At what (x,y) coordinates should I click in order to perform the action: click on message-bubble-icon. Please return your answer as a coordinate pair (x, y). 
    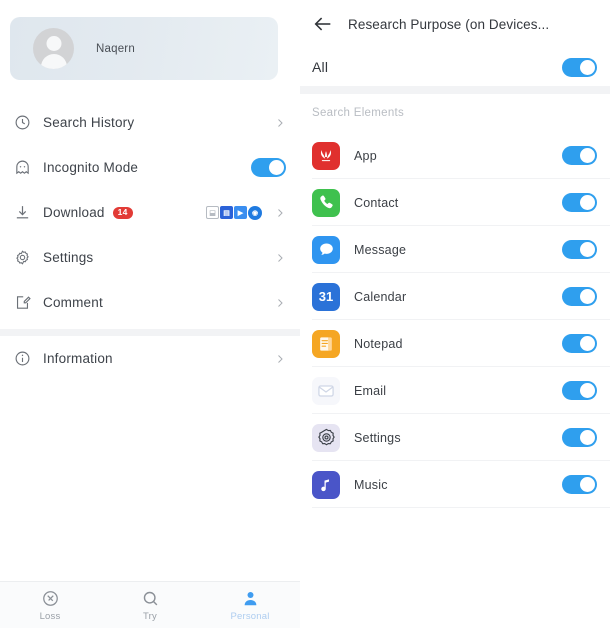
    Looking at the image, I should click on (326, 249).